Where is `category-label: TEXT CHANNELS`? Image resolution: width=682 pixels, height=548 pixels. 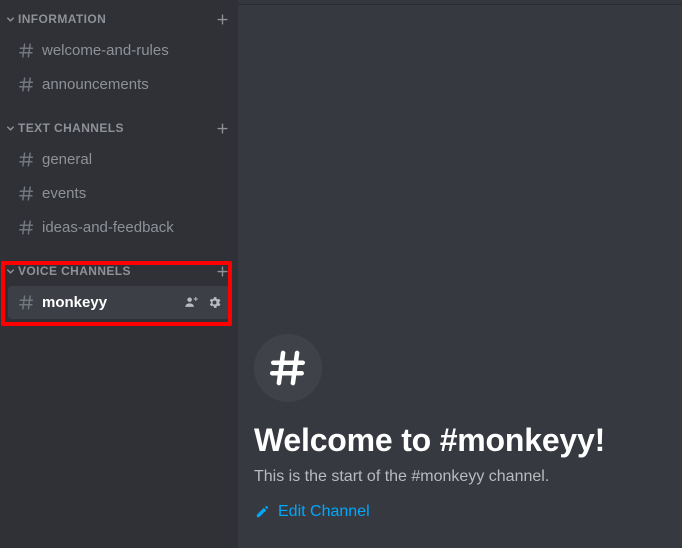 category-label: TEXT CHANNELS is located at coordinates (71, 128).